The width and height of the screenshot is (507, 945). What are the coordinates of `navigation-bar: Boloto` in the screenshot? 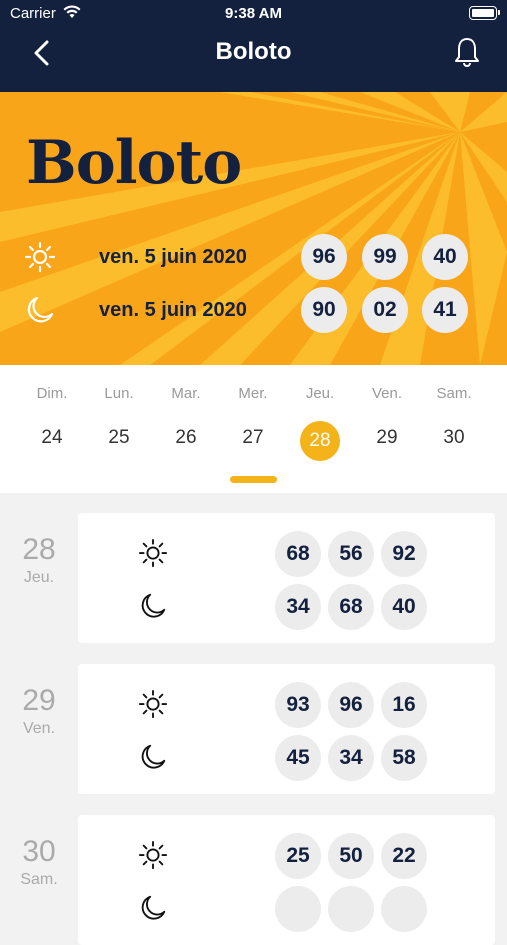 It's located at (253, 60).